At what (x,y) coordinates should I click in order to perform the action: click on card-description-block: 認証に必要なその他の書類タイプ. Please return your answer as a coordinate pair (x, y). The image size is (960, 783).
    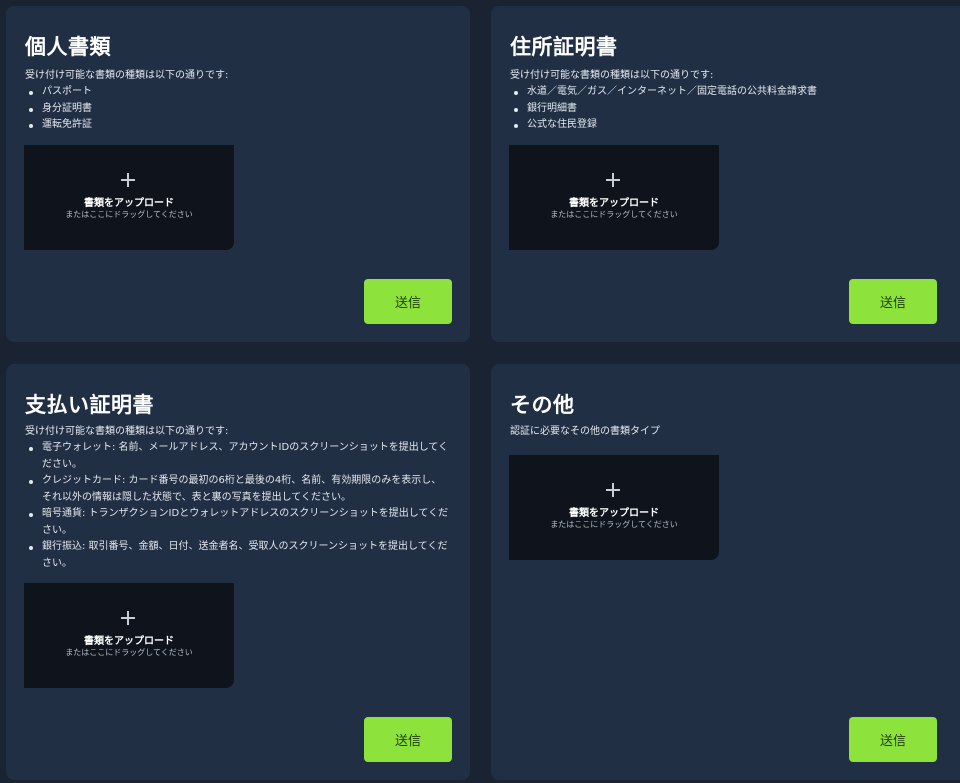
    Looking at the image, I should click on (585, 432).